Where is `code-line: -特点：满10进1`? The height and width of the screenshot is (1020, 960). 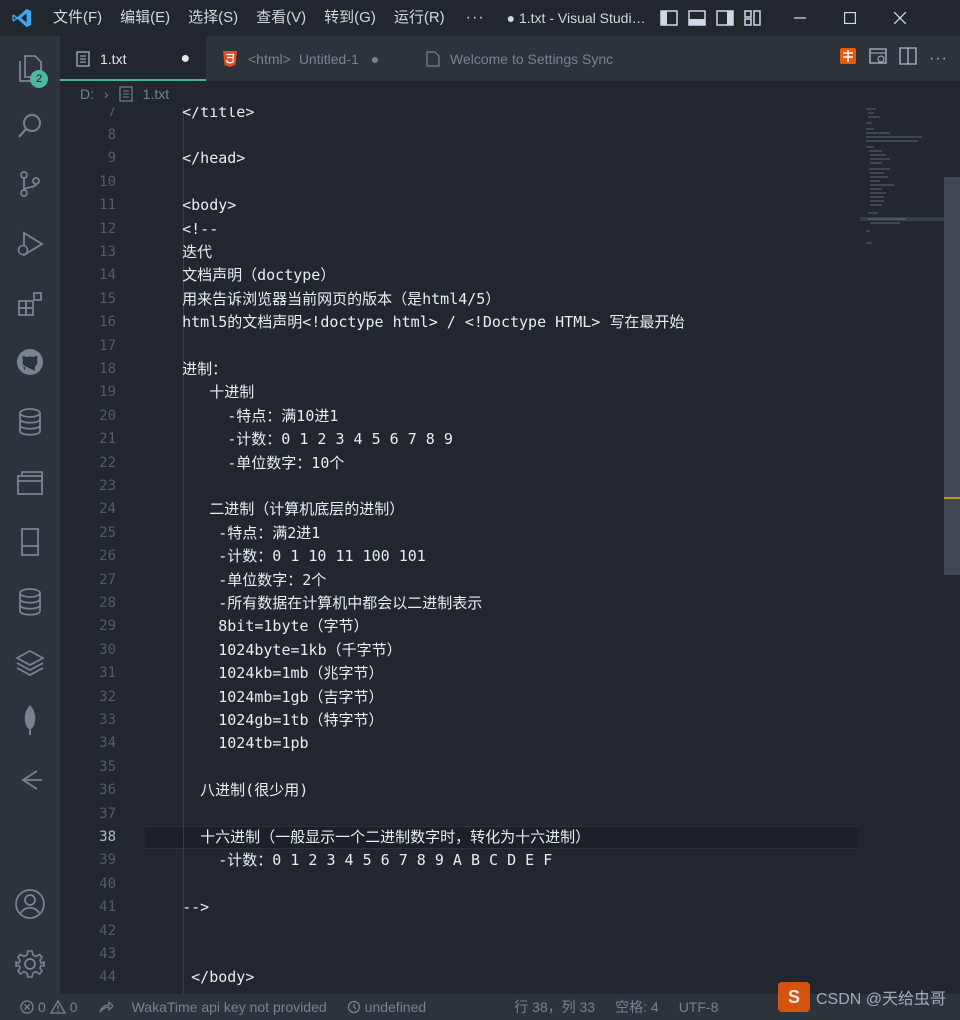
code-line: -特点：满10进1 is located at coordinates (242, 416).